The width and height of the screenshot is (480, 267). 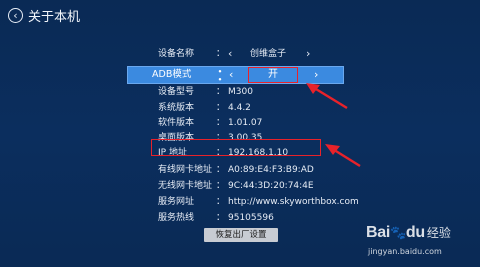 What do you see at coordinates (405, 251) in the screenshot?
I see `watermark-url: jingyan.baidu.com` at bounding box center [405, 251].